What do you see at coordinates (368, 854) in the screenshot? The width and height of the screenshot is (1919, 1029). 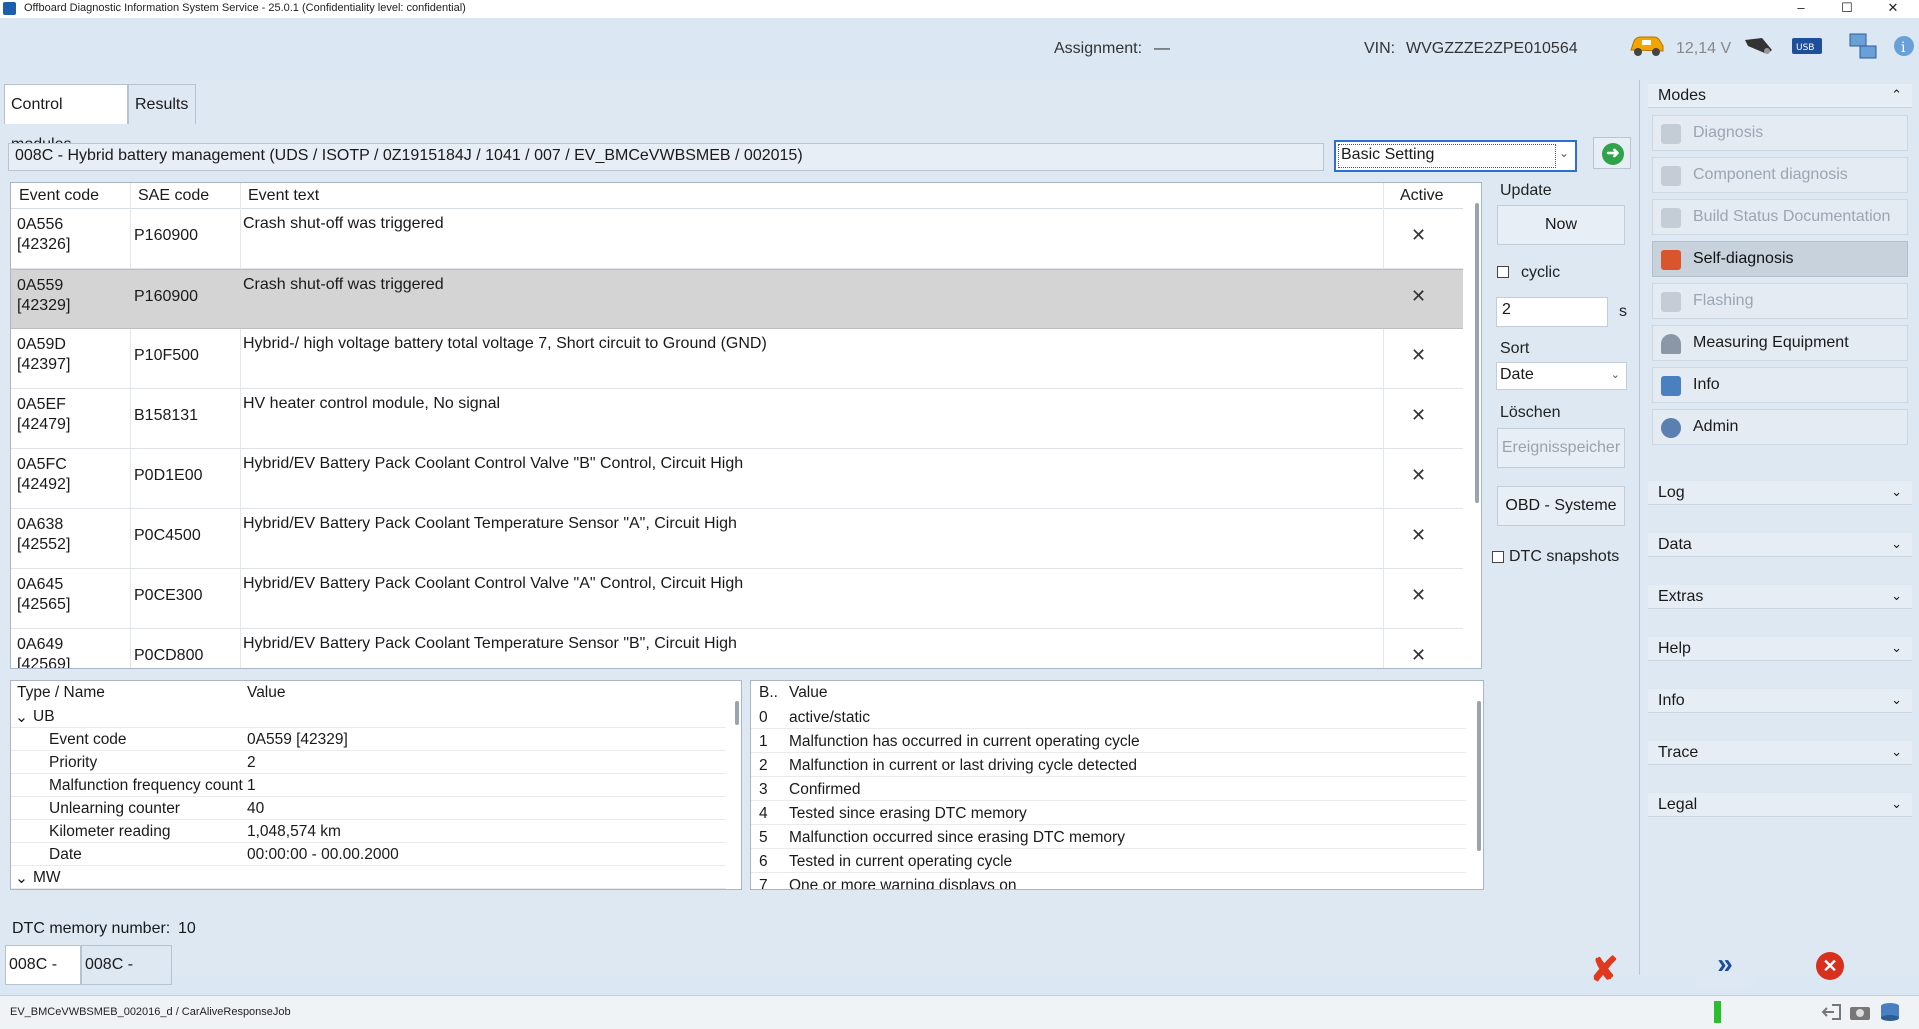 I see `detail-row: Date 00:00:00 - 00.00.2000` at bounding box center [368, 854].